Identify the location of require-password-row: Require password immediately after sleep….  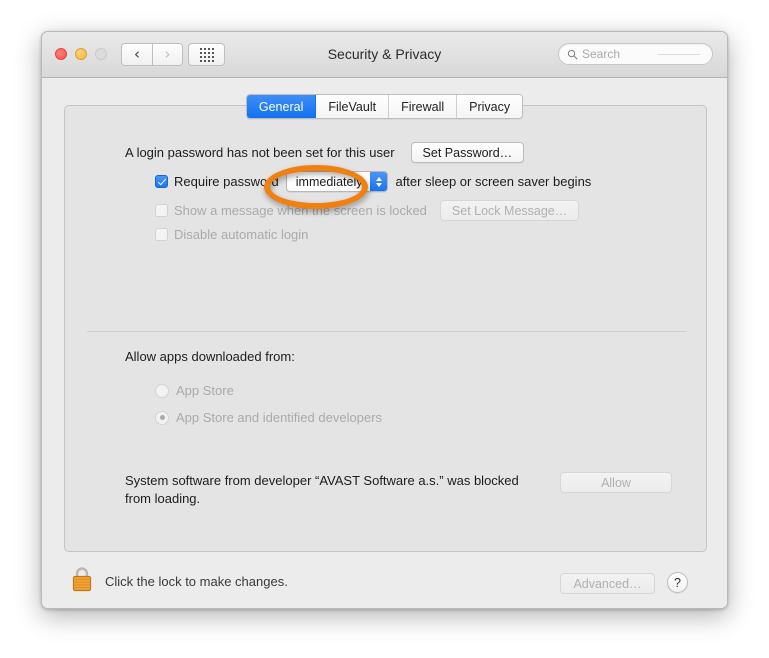
(373, 181).